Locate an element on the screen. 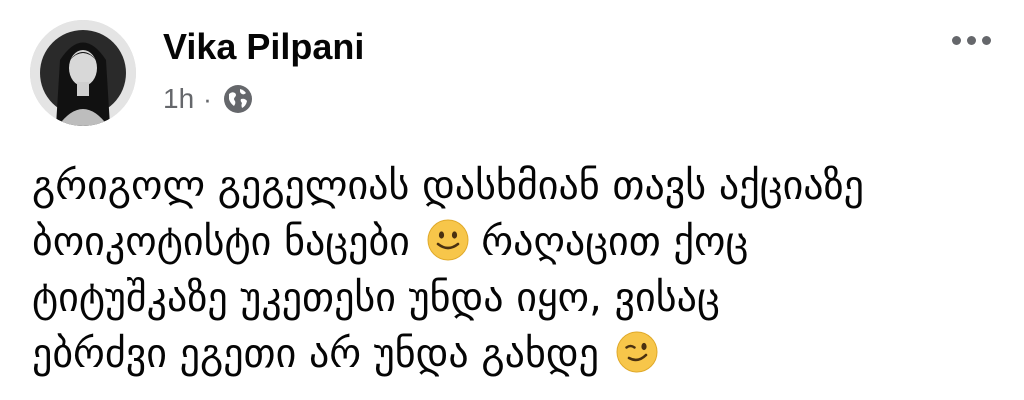 The height and width of the screenshot is (400, 1024). avatar is located at coordinates (83, 73).